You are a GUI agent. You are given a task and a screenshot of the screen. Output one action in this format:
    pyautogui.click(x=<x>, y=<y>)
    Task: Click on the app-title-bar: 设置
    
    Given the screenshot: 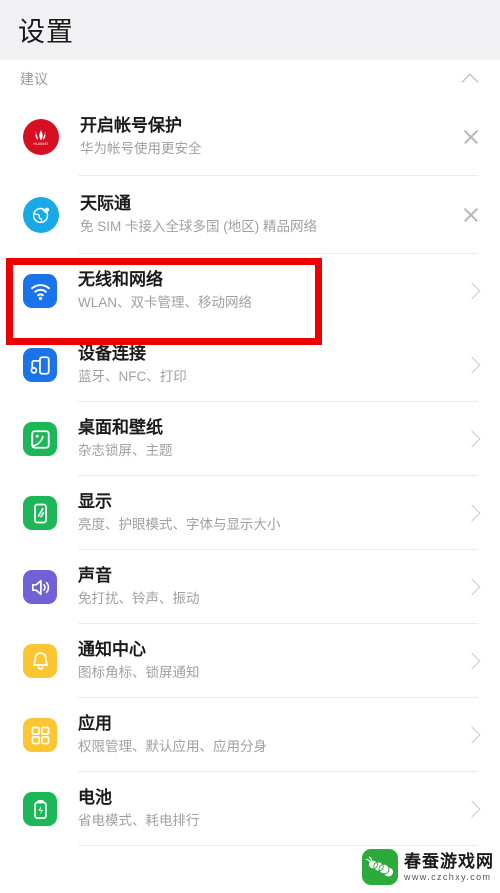 What is the action you would take?
    pyautogui.click(x=250, y=30)
    